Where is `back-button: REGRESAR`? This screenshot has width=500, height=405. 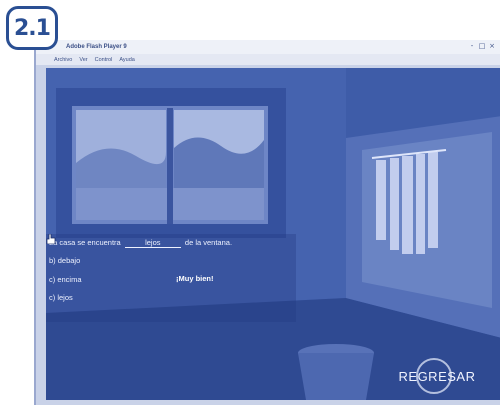
back-button: REGRESAR is located at coordinates (437, 376).